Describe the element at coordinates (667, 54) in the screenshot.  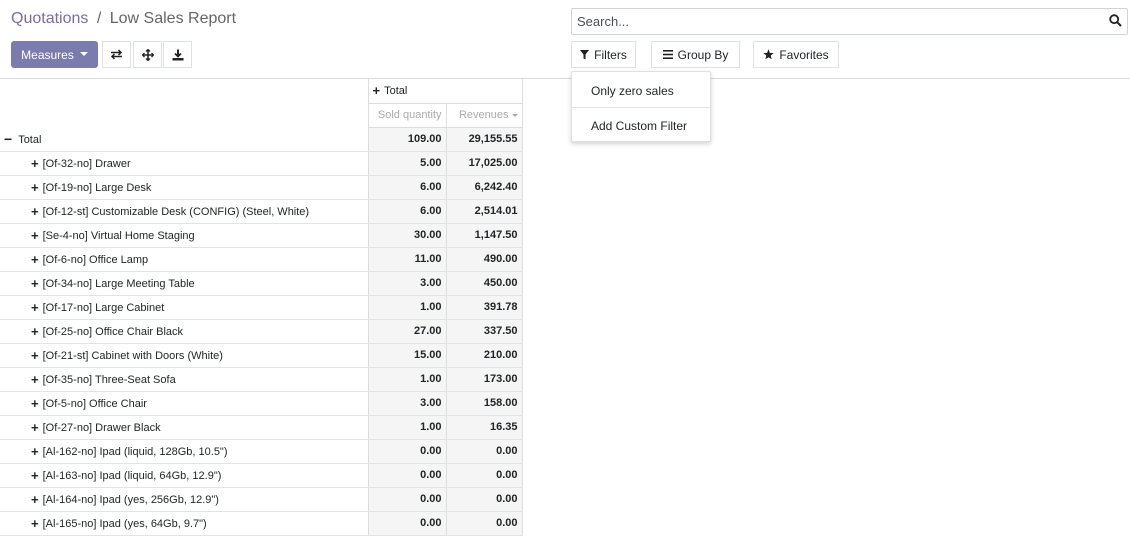
I see `list-icon` at that location.